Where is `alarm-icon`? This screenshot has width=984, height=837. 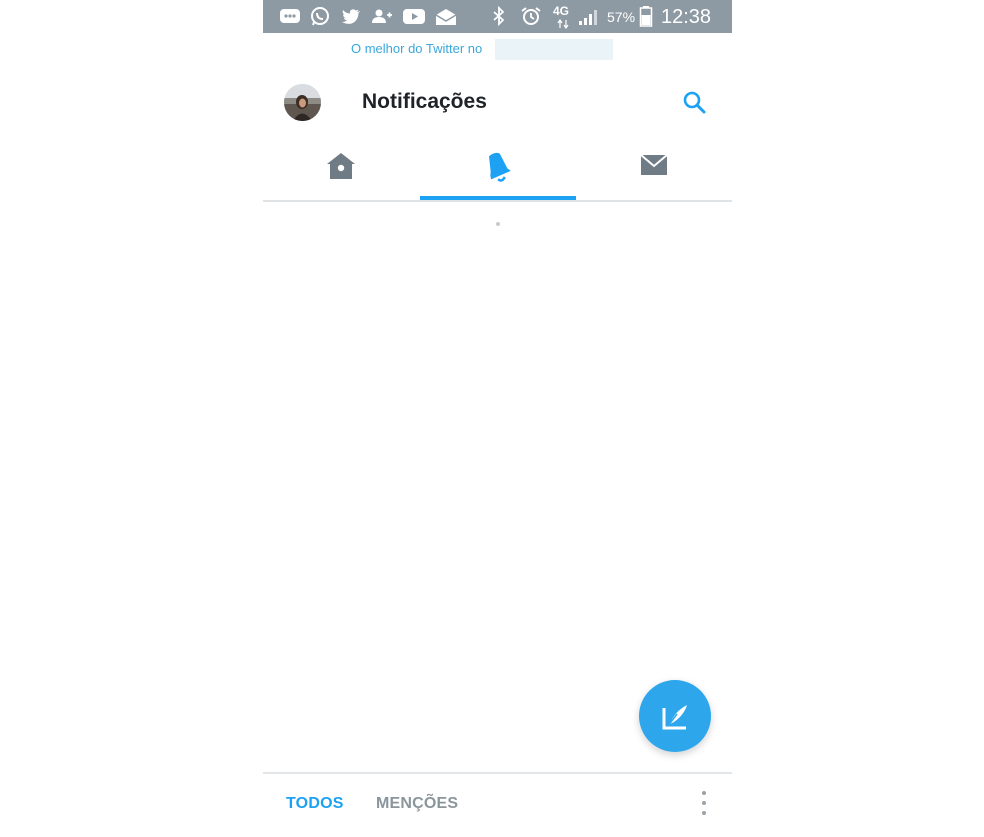
alarm-icon is located at coordinates (531, 16).